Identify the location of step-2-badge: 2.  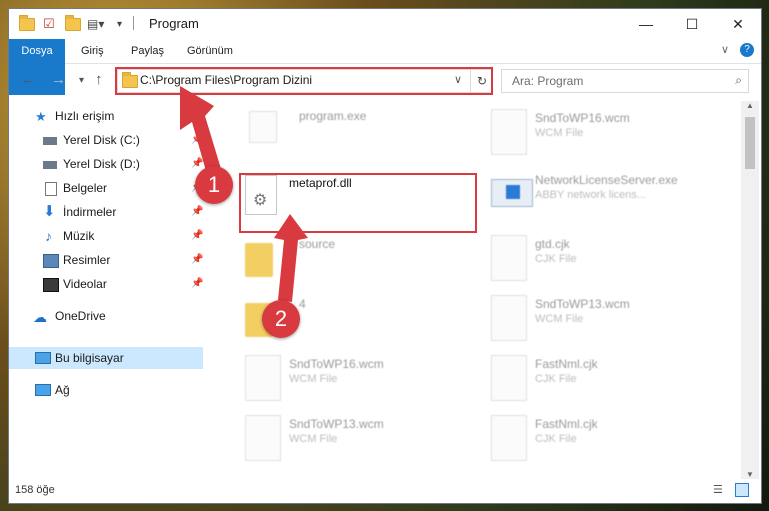
(281, 319).